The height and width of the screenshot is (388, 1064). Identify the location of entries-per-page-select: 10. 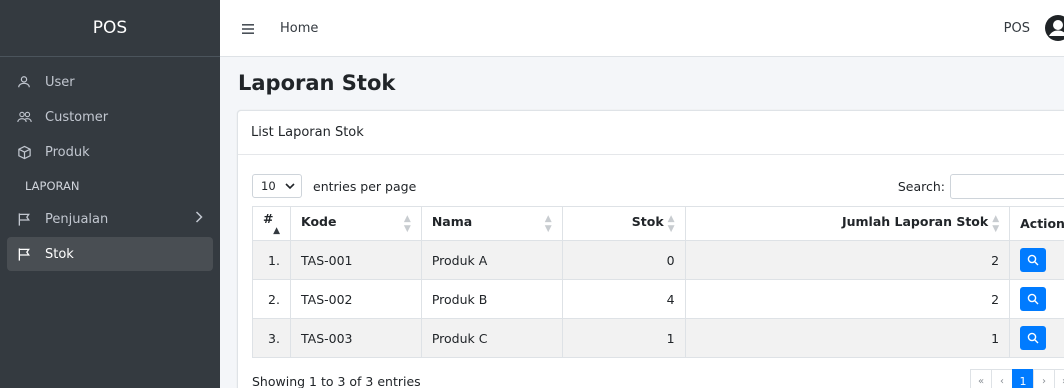
(277, 186).